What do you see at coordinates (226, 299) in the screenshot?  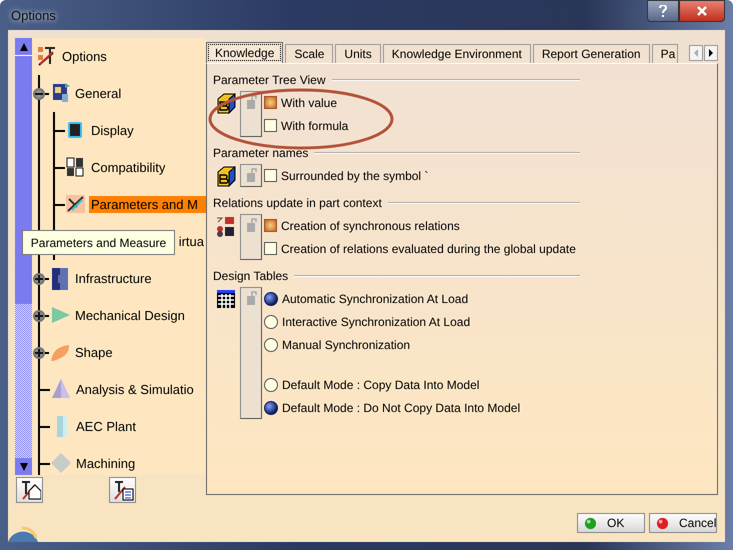 I see `table-icon` at bounding box center [226, 299].